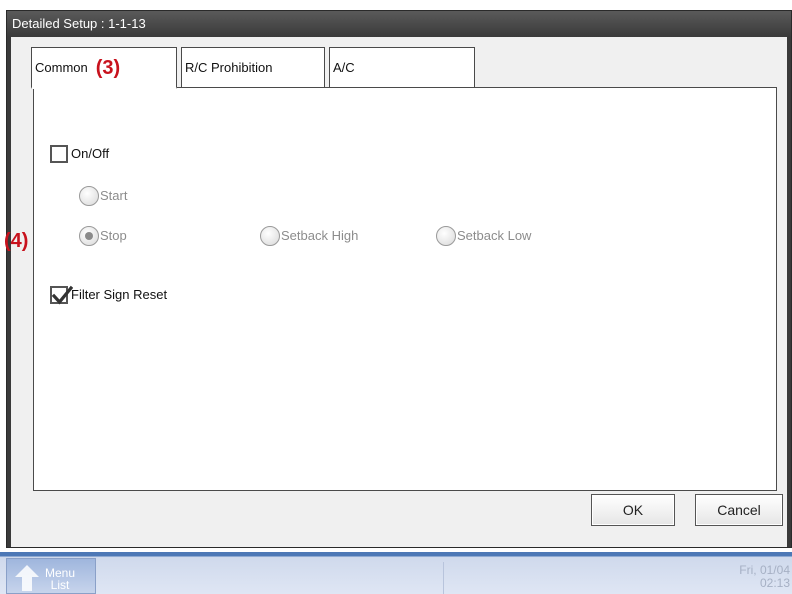  I want to click on taskbar: Menu List Fri, 01/04 02:13, so click(396, 573).